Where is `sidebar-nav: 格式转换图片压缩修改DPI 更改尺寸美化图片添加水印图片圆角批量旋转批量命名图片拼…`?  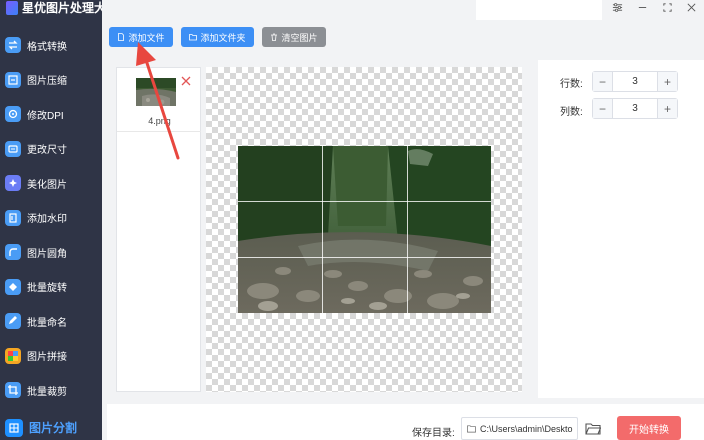
sidebar-nav: 格式转换图片压缩修改DPI 更改尺寸美化图片添加水印图片圆角批量旋转批量命名图片拼… is located at coordinates (51, 234).